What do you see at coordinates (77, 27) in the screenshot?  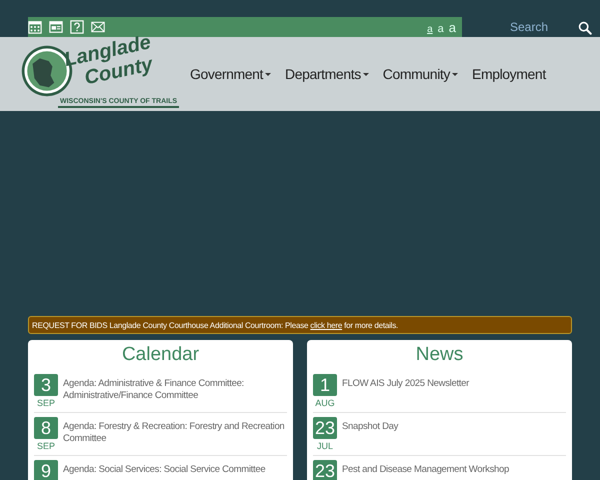 I see `help-icon` at bounding box center [77, 27].